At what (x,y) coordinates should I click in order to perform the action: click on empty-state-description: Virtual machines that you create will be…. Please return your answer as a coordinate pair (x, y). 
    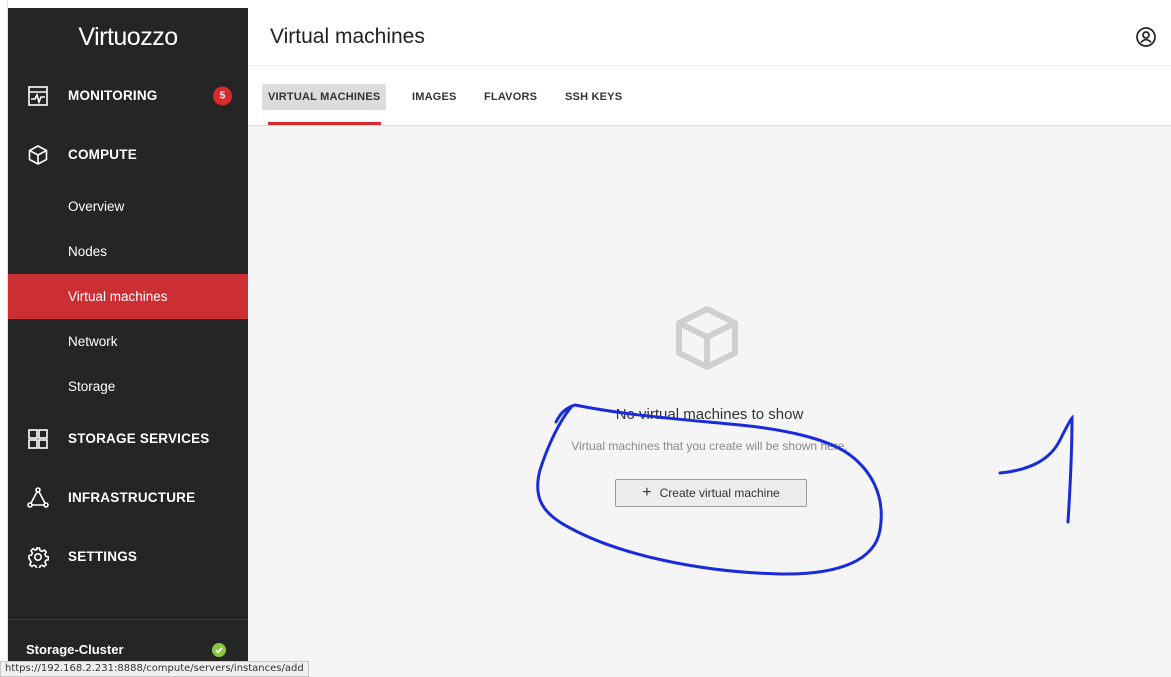
    Looking at the image, I should click on (709, 446).